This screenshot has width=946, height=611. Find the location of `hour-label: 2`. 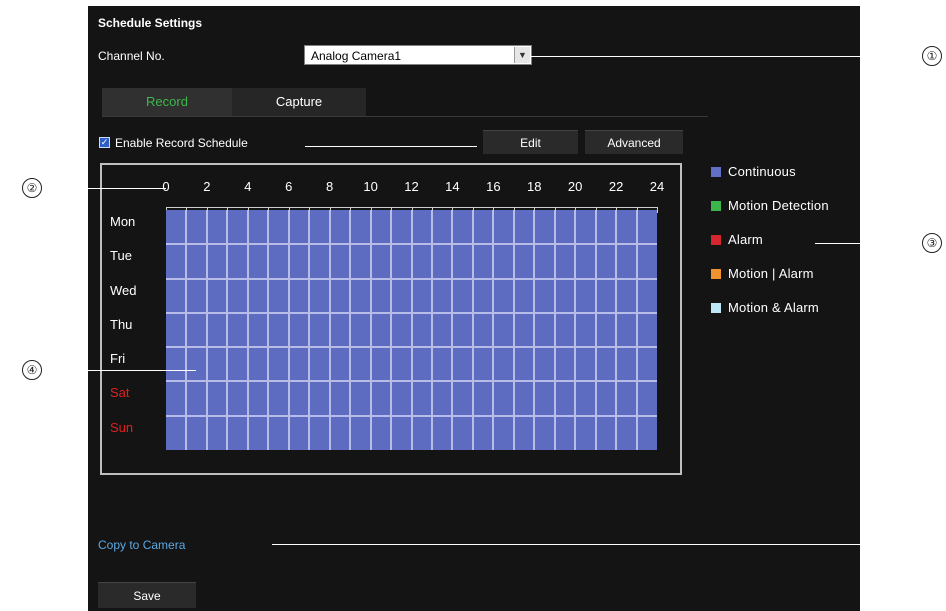

hour-label: 2 is located at coordinates (207, 186).